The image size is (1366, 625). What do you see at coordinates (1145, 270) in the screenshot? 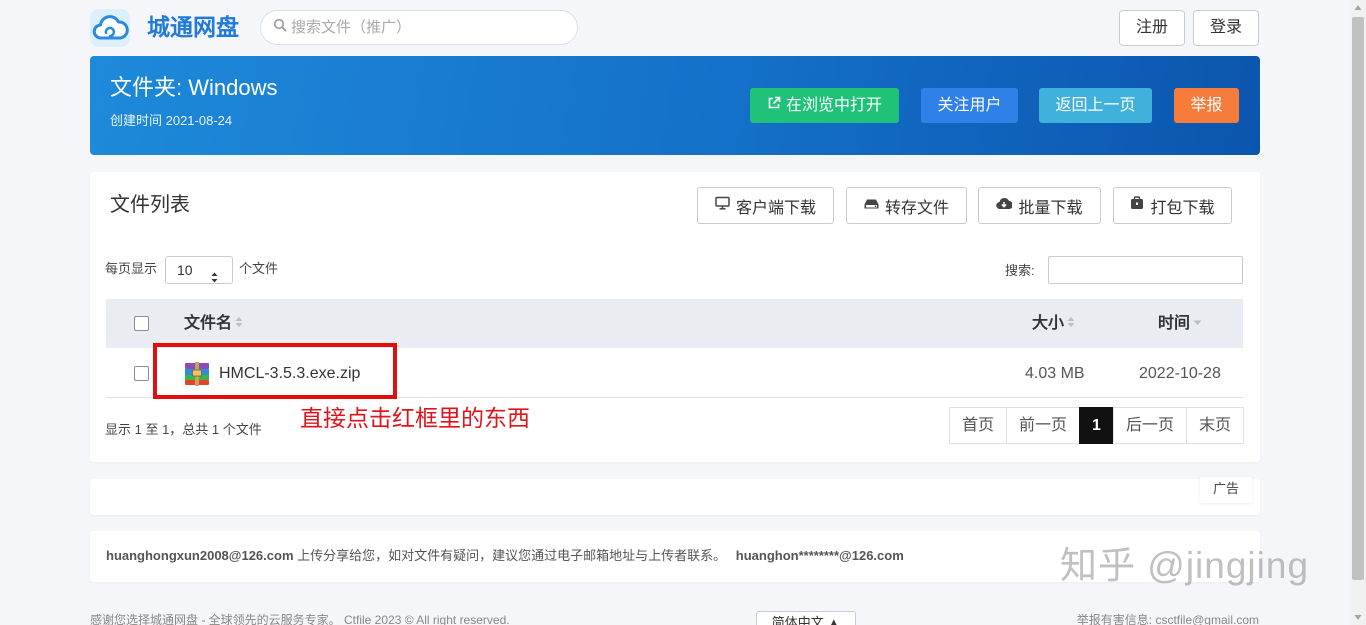
I see `table-search-input` at bounding box center [1145, 270].